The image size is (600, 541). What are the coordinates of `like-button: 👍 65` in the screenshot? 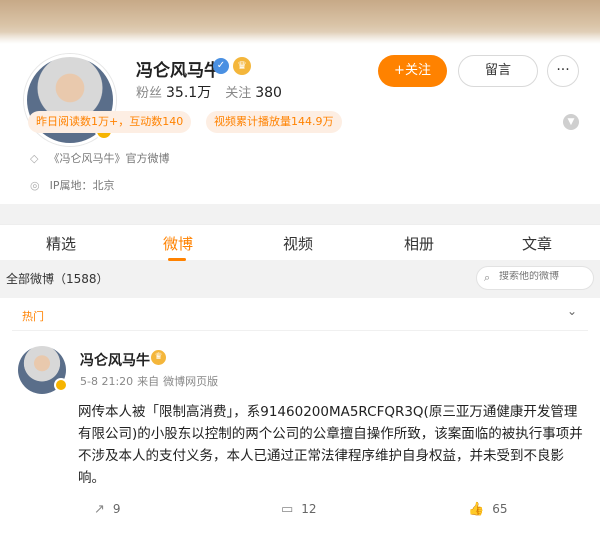 It's located at (487, 509).